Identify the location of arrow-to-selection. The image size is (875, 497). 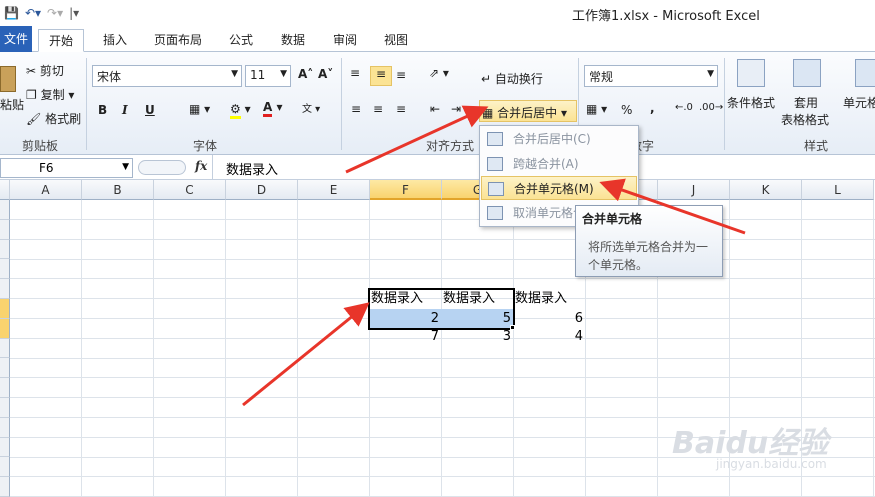
(306, 354).